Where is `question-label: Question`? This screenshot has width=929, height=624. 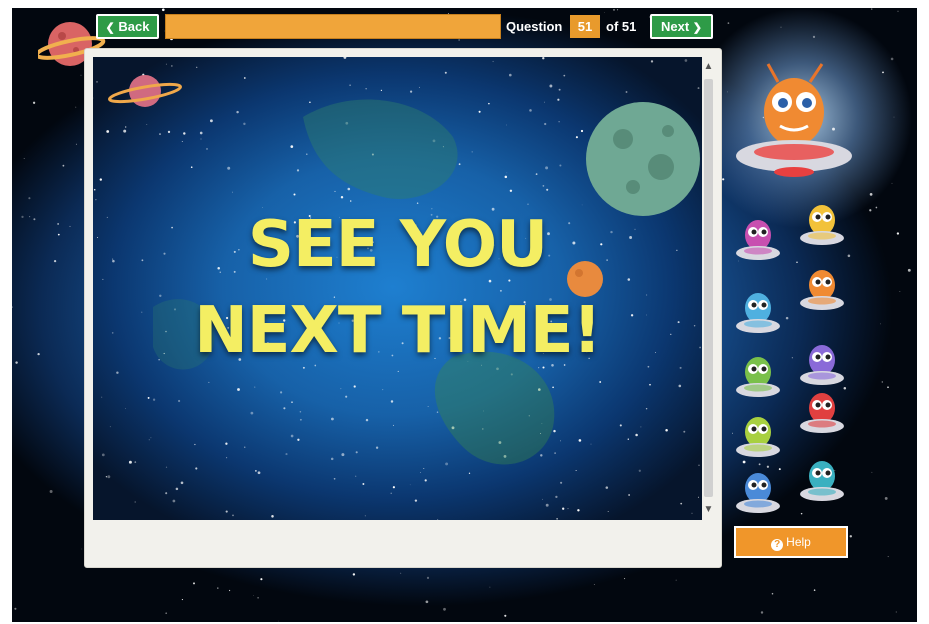 question-label: Question is located at coordinates (534, 26).